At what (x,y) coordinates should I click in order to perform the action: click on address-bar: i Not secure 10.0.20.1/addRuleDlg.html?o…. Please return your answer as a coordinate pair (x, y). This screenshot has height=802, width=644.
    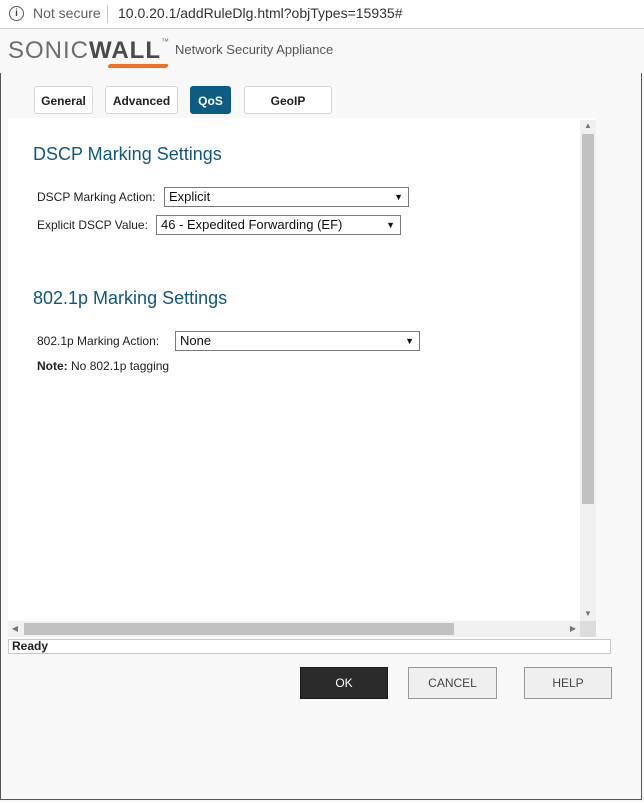
    Looking at the image, I should click on (322, 14).